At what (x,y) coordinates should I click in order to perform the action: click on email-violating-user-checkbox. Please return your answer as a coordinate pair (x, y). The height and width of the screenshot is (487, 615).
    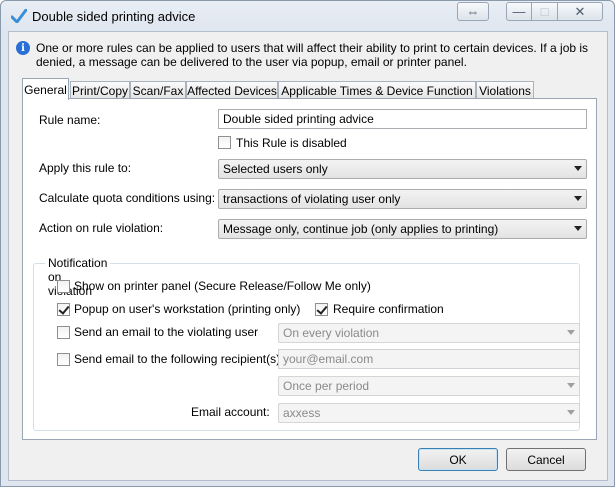
    Looking at the image, I should click on (63, 332).